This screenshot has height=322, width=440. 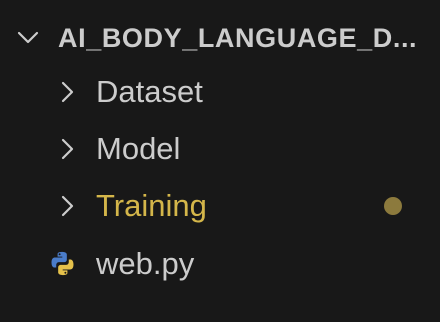 What do you see at coordinates (393, 206) in the screenshot?
I see `modified-indicator-dot` at bounding box center [393, 206].